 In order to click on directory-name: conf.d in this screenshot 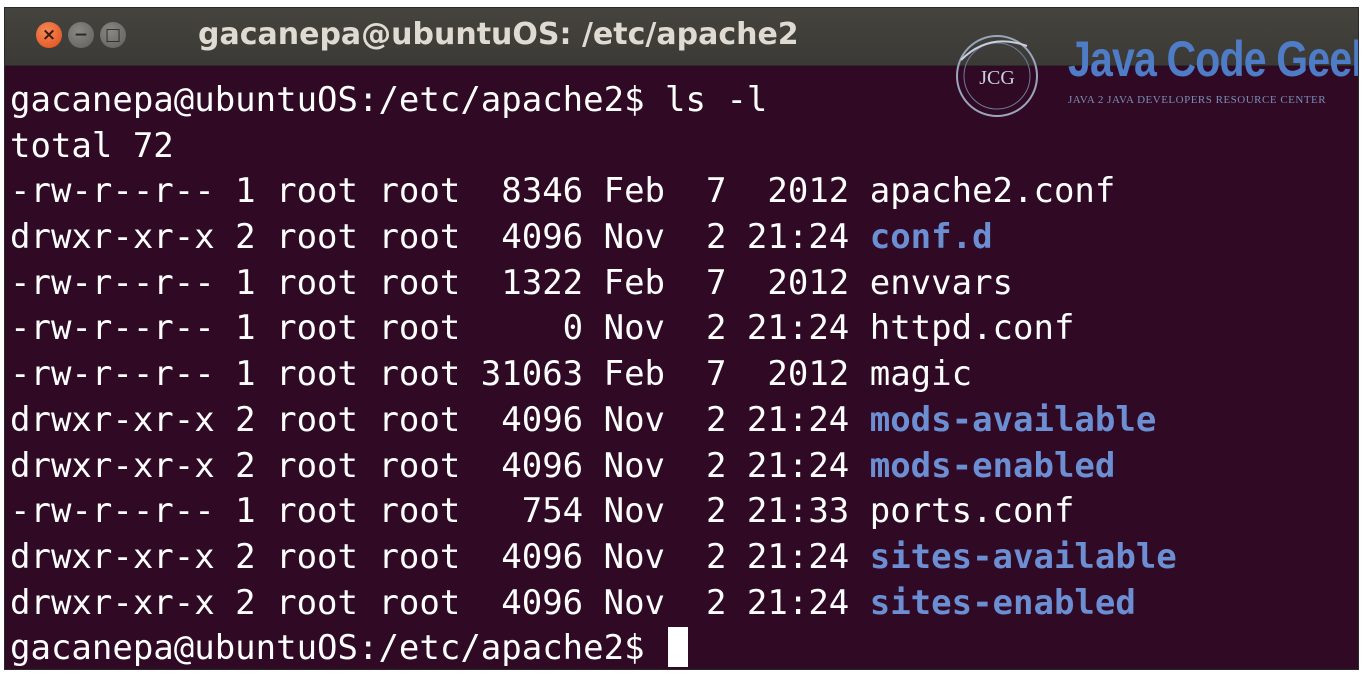, I will do `click(931, 237)`.